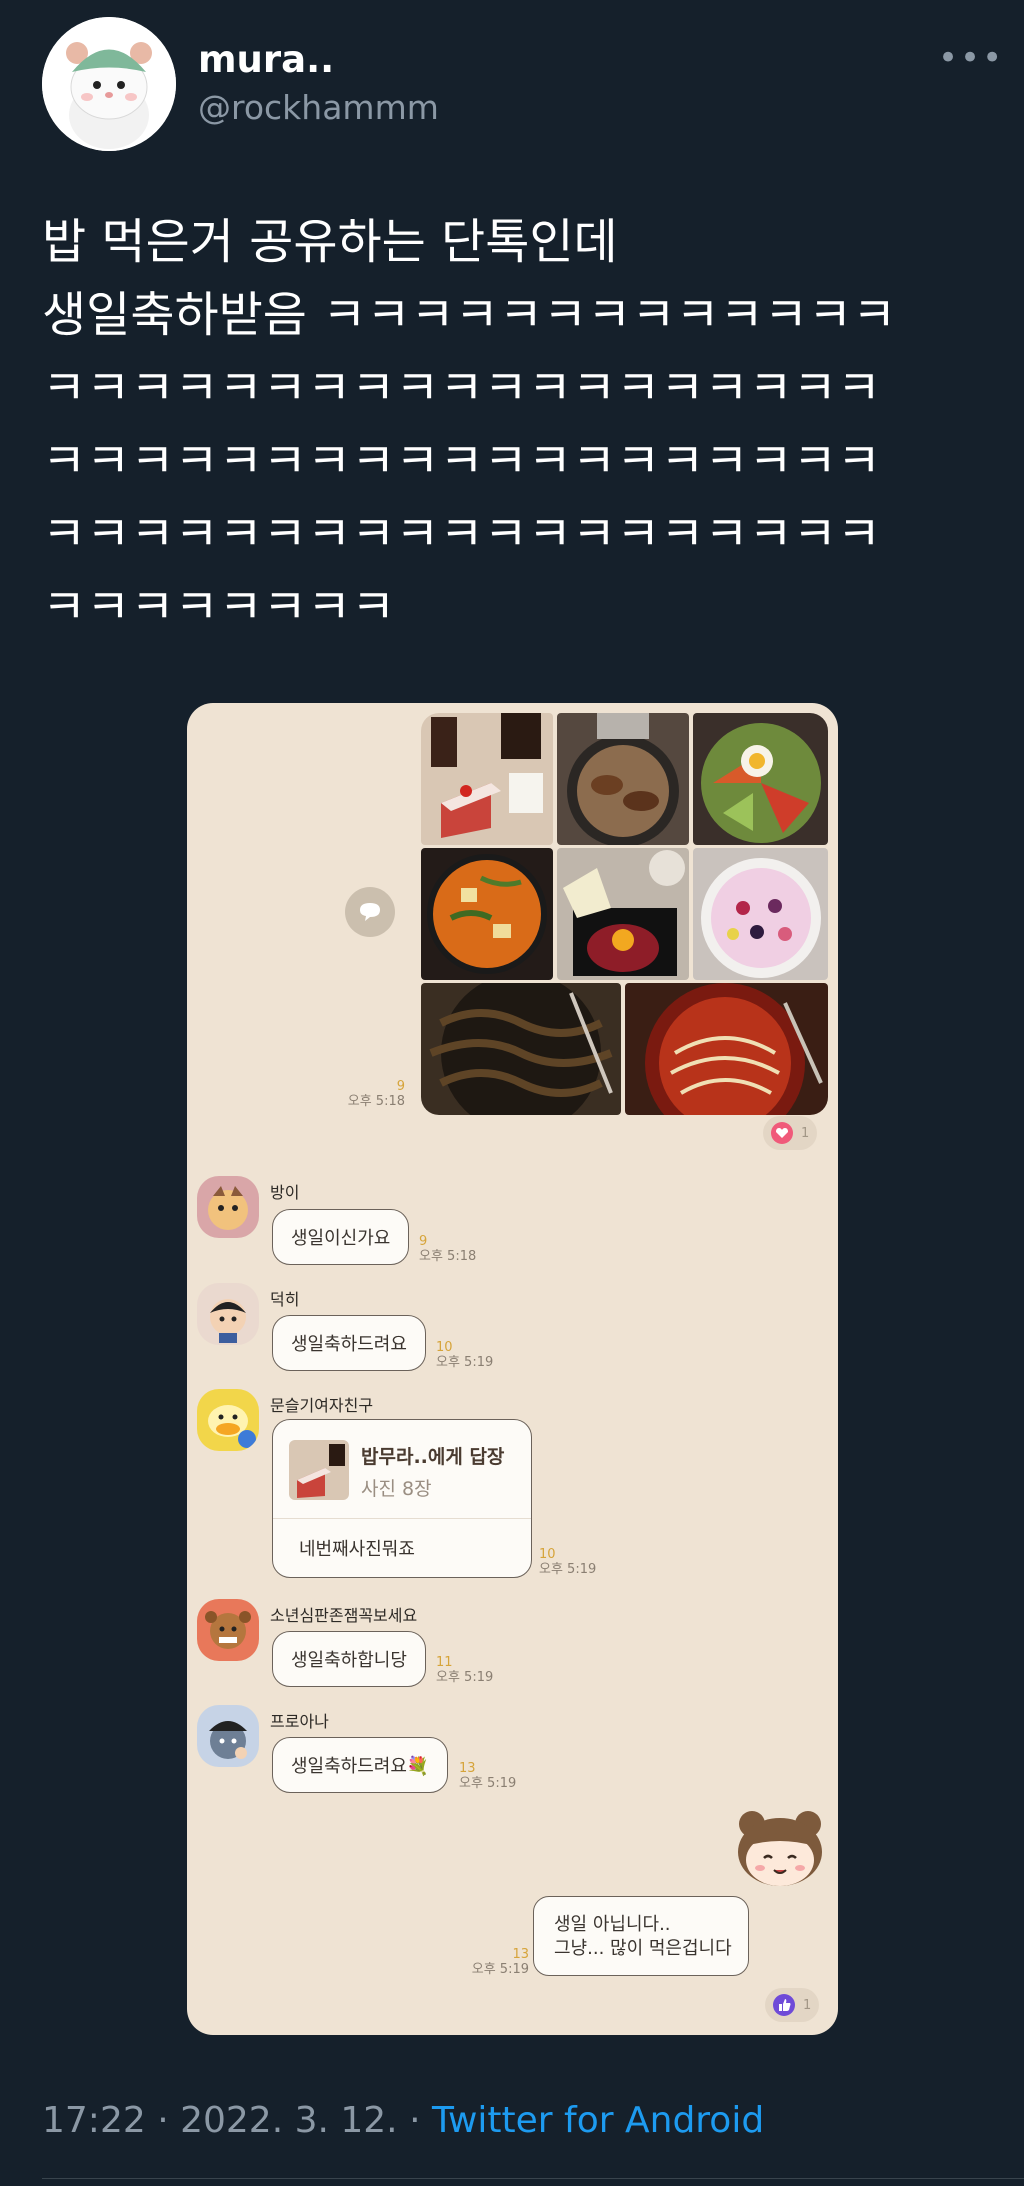 Image resolution: width=1024 pixels, height=2186 pixels. I want to click on message-meta: 9 오후 5:18, so click(447, 1249).